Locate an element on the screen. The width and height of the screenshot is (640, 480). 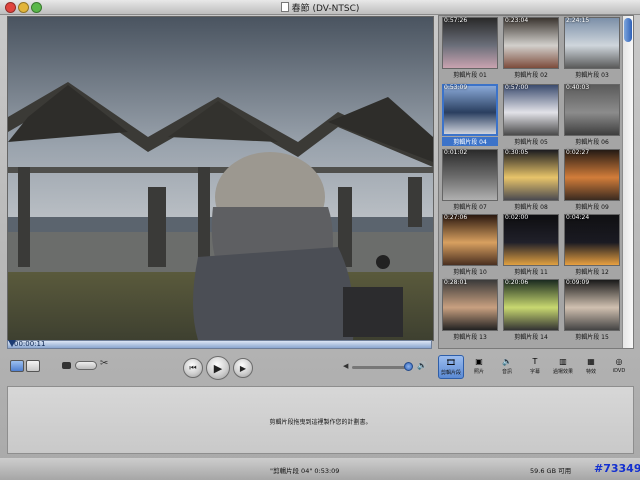
volume-knob is located at coordinates (408, 366).